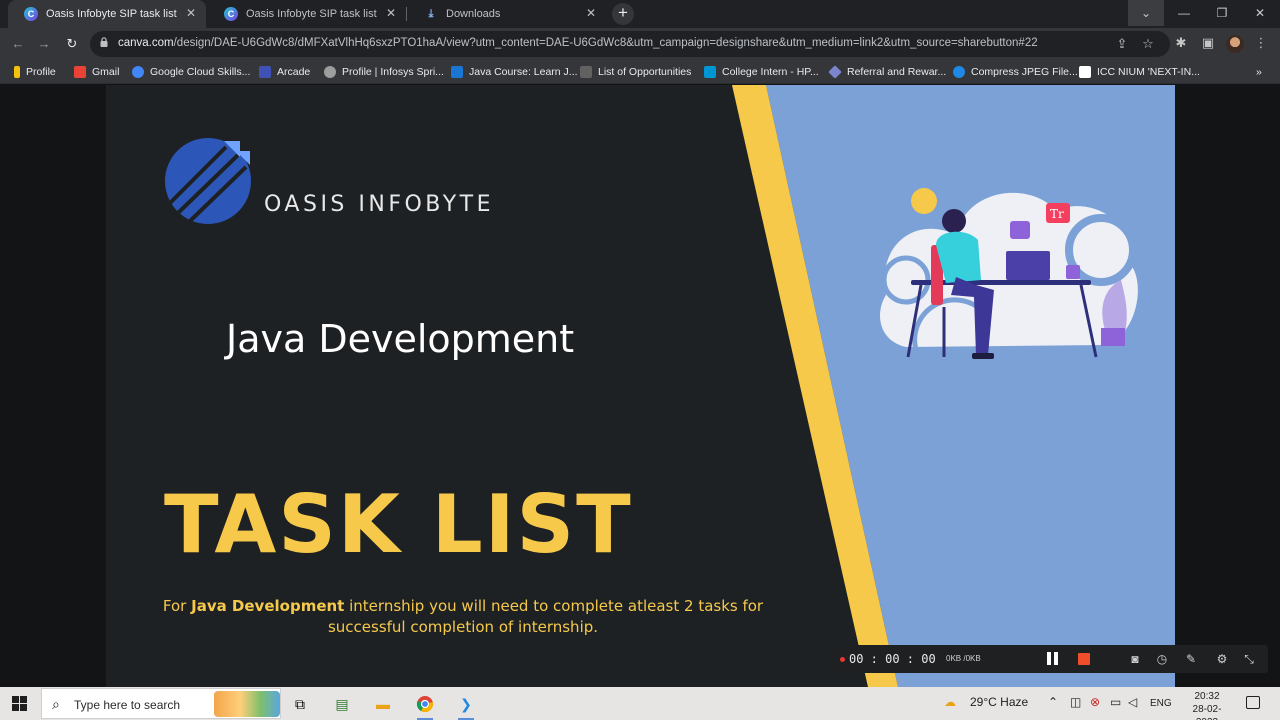 This screenshot has height=720, width=1280. Describe the element at coordinates (1162, 659) in the screenshot. I see `timer-icon: ◷` at that location.